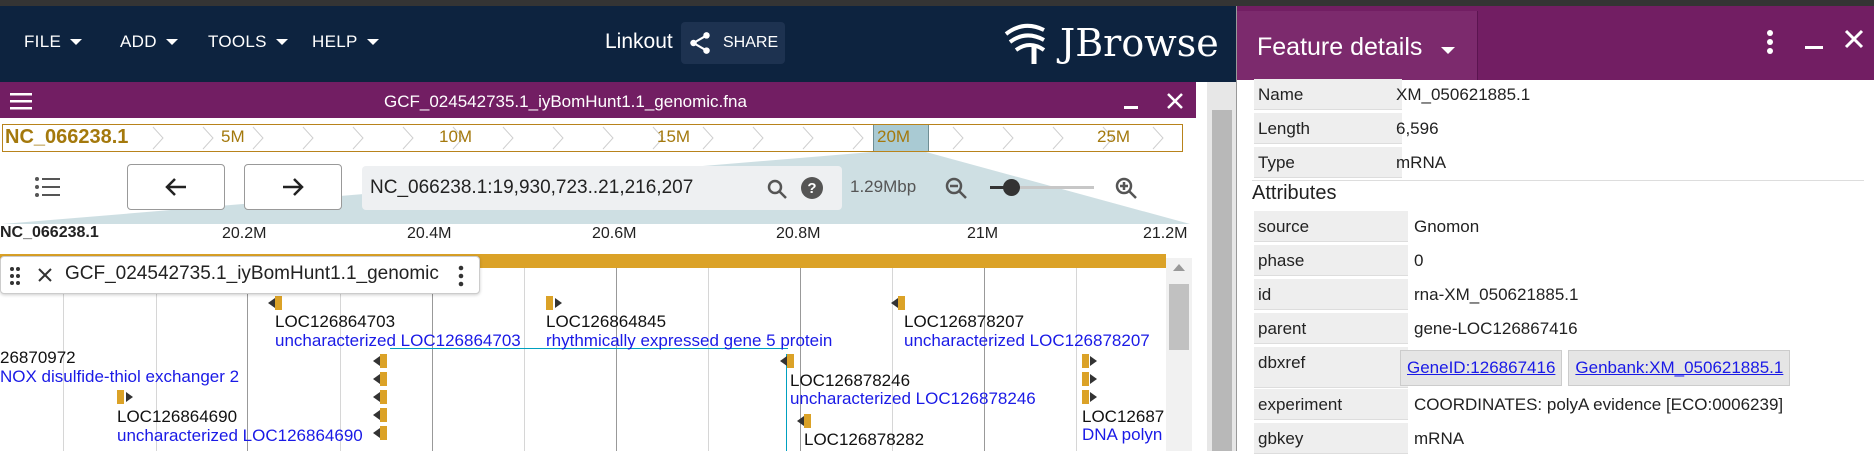  What do you see at coordinates (1481, 368) in the screenshot?
I see `dbxref-link: GeneID:126867416` at bounding box center [1481, 368].